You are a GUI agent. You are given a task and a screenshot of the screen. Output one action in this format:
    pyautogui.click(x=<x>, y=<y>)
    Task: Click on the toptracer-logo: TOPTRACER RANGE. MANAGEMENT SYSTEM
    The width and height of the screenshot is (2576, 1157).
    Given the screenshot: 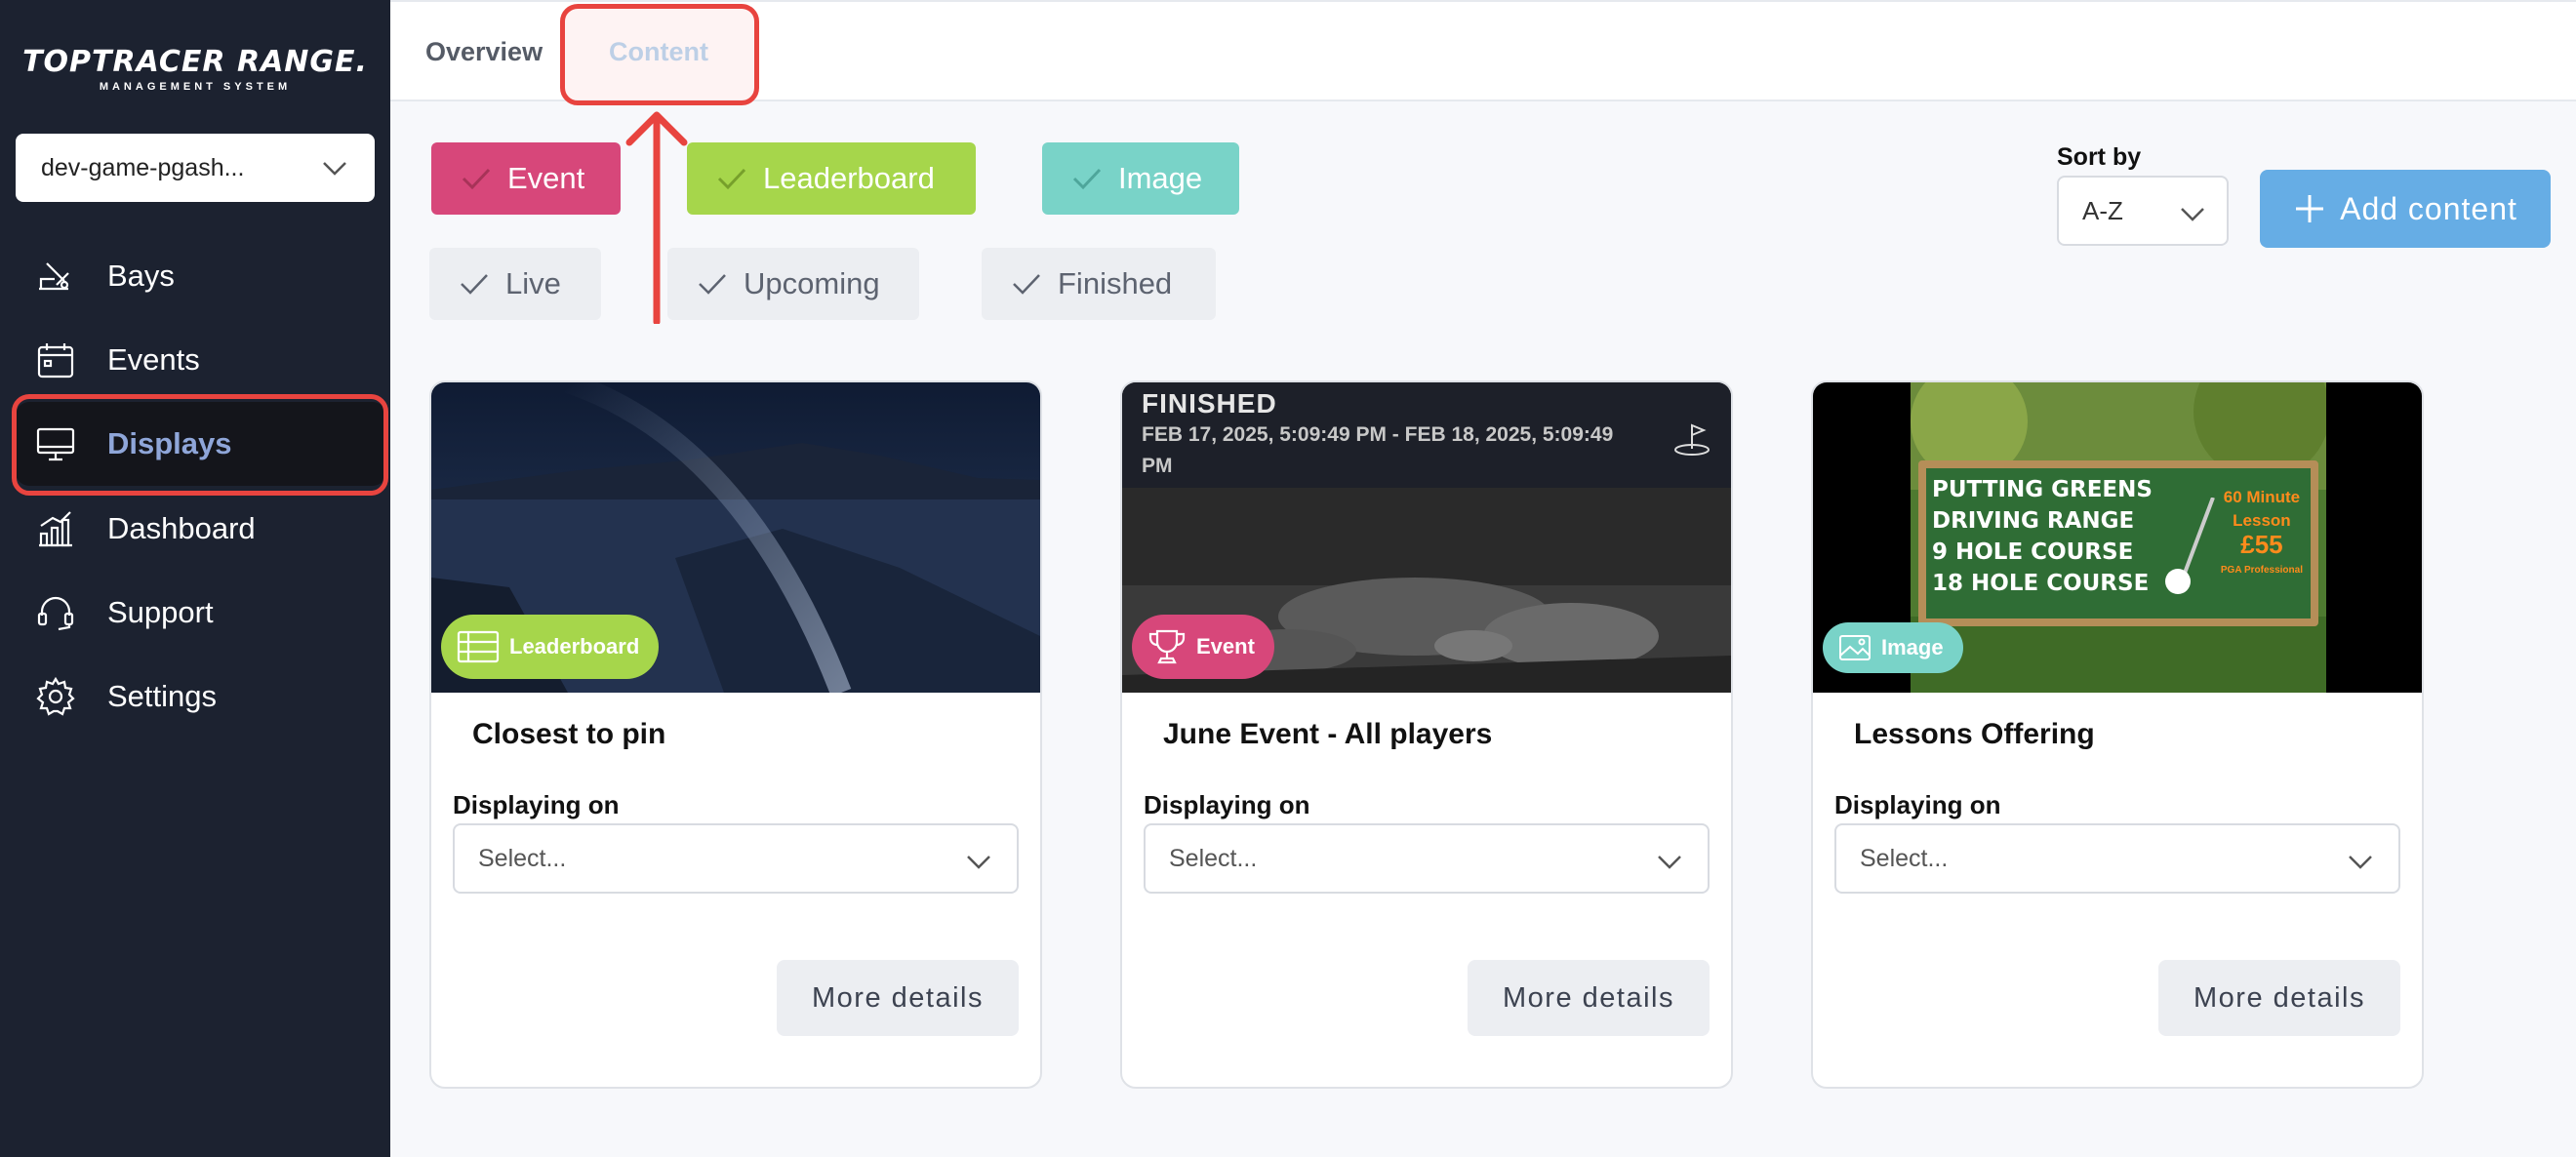 What is the action you would take?
    pyautogui.click(x=195, y=69)
    